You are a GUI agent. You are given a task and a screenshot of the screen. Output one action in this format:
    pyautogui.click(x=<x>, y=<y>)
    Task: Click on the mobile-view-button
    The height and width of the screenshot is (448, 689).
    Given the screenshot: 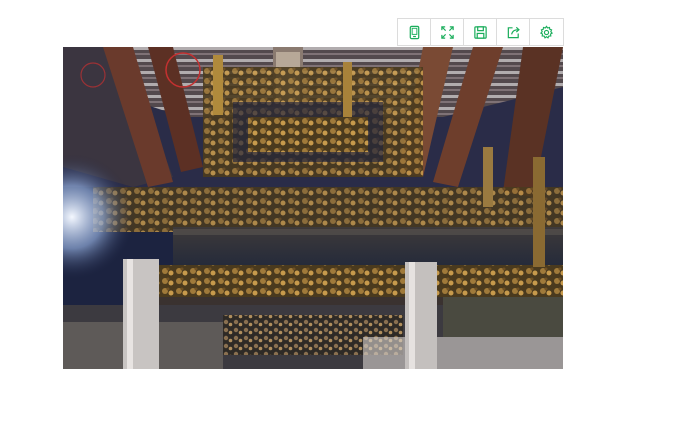 What is the action you would take?
    pyautogui.click(x=414, y=32)
    